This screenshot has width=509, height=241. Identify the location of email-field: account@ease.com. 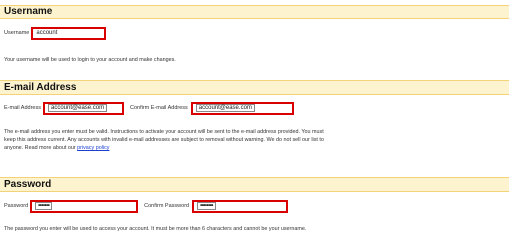
(83, 108).